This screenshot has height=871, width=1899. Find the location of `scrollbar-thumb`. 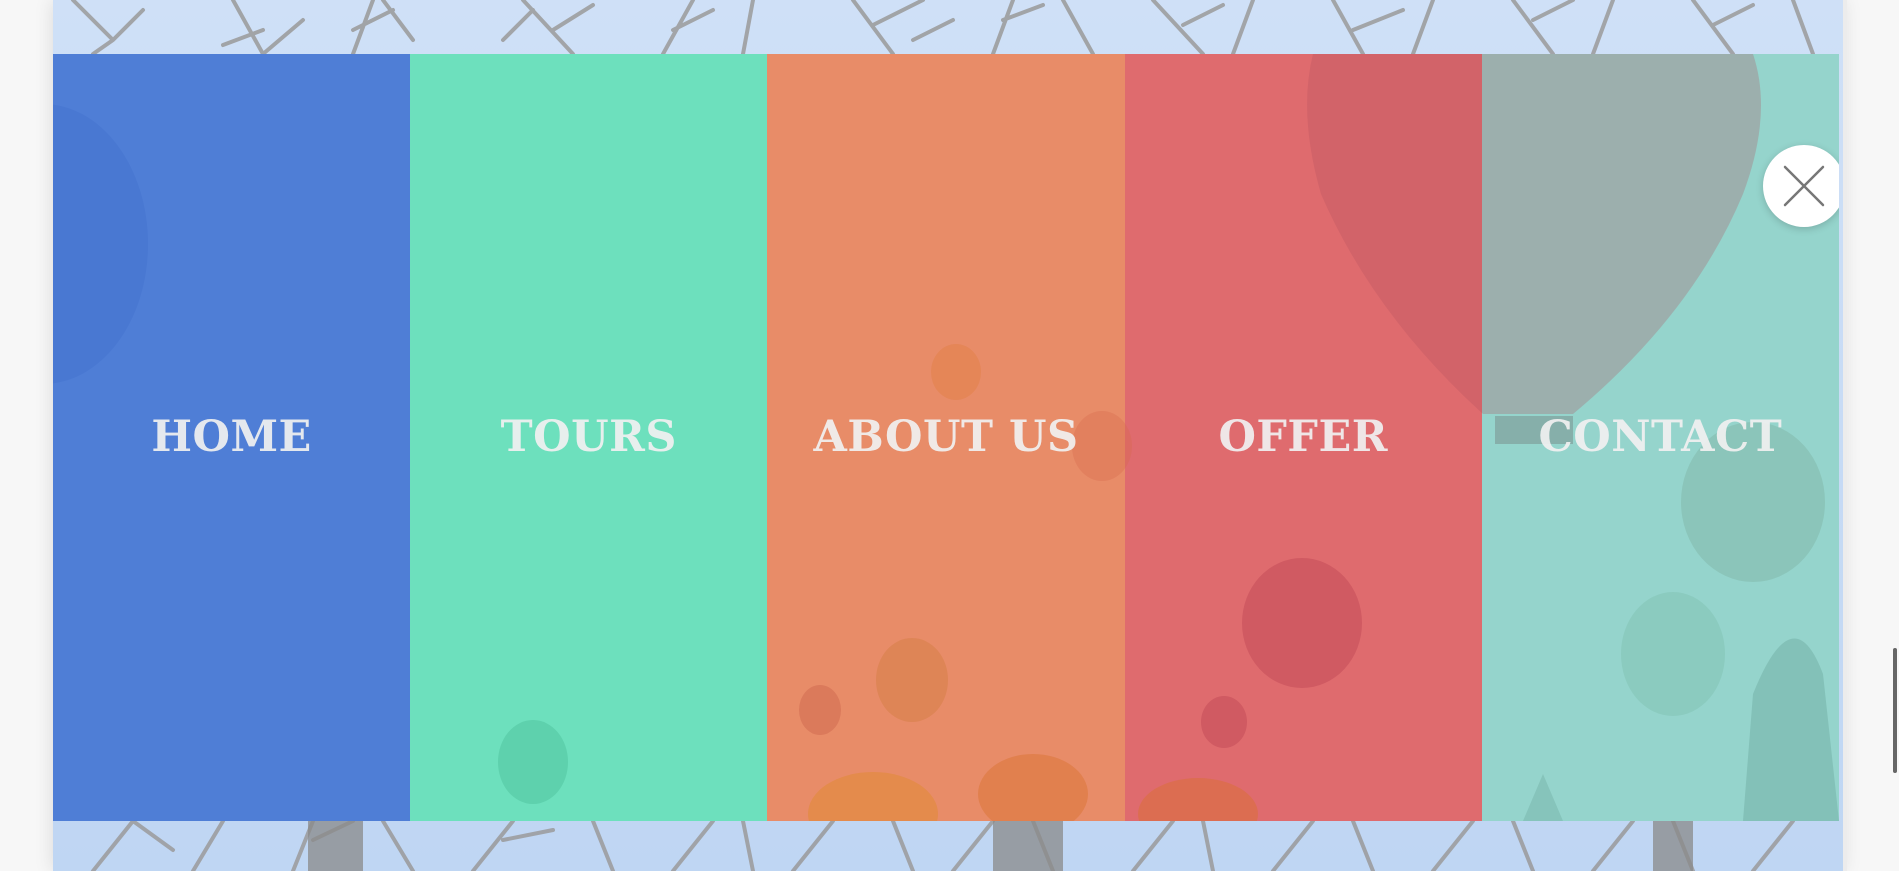

scrollbar-thumb is located at coordinates (1895, 710).